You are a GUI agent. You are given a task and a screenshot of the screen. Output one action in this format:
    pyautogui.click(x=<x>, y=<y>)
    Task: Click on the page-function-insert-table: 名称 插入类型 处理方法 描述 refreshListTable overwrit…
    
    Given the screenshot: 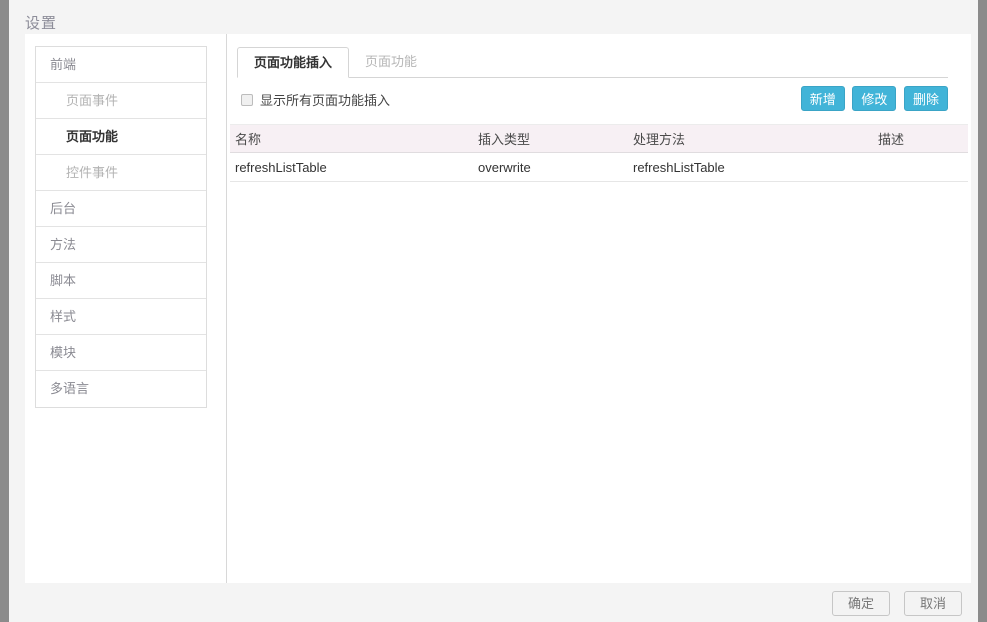 What is the action you would take?
    pyautogui.click(x=599, y=153)
    